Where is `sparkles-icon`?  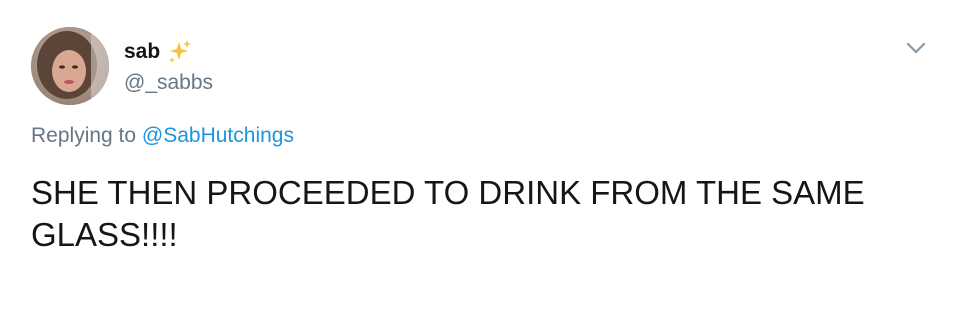 sparkles-icon is located at coordinates (180, 52).